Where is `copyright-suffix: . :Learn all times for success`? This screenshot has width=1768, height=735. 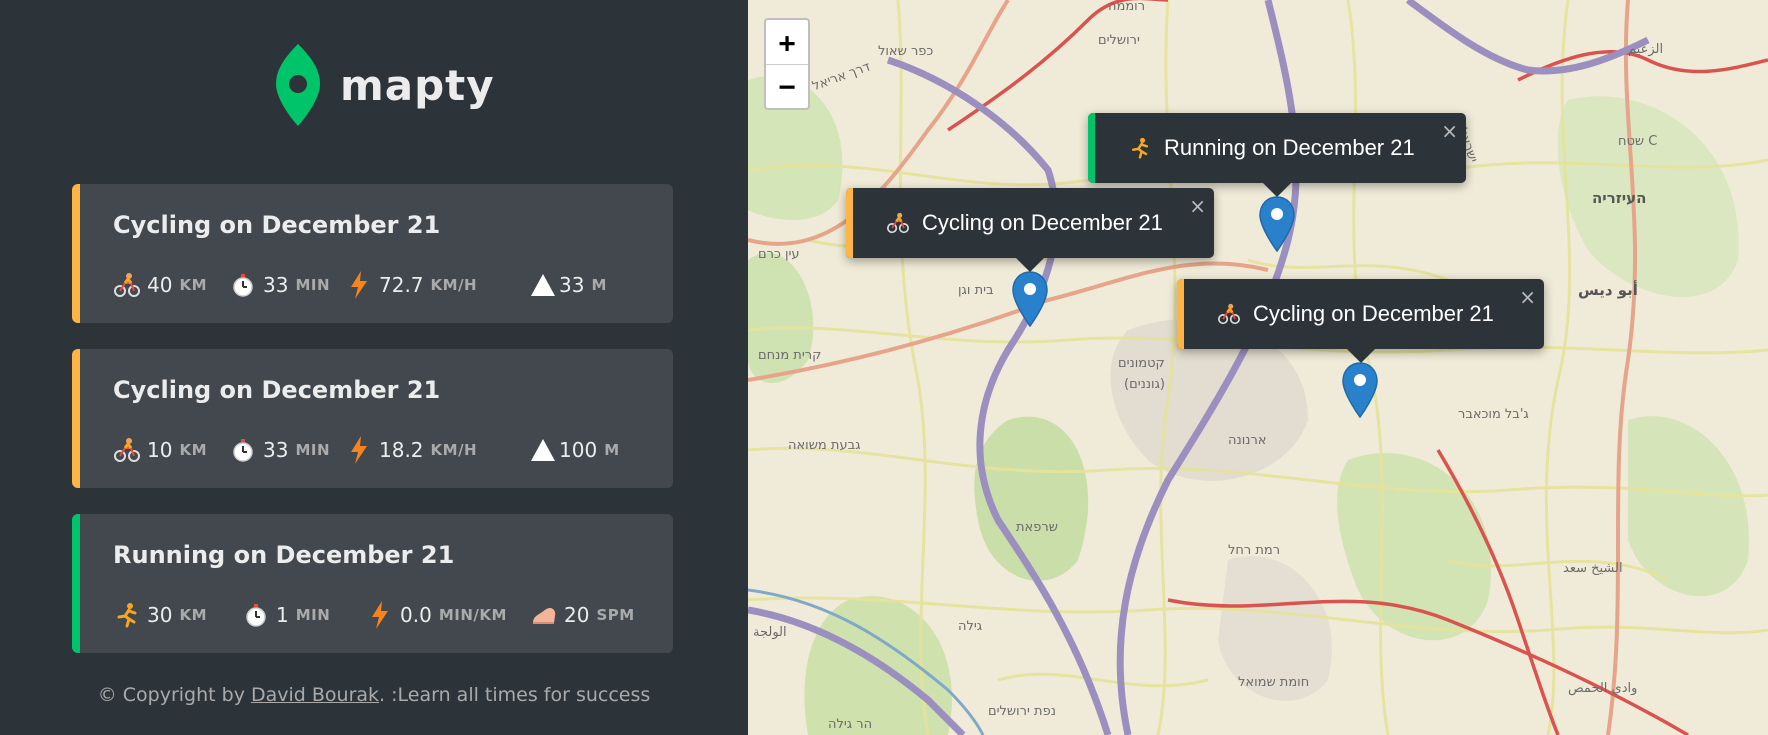
copyright-suffix: . :Learn all times for success is located at coordinates (515, 695).